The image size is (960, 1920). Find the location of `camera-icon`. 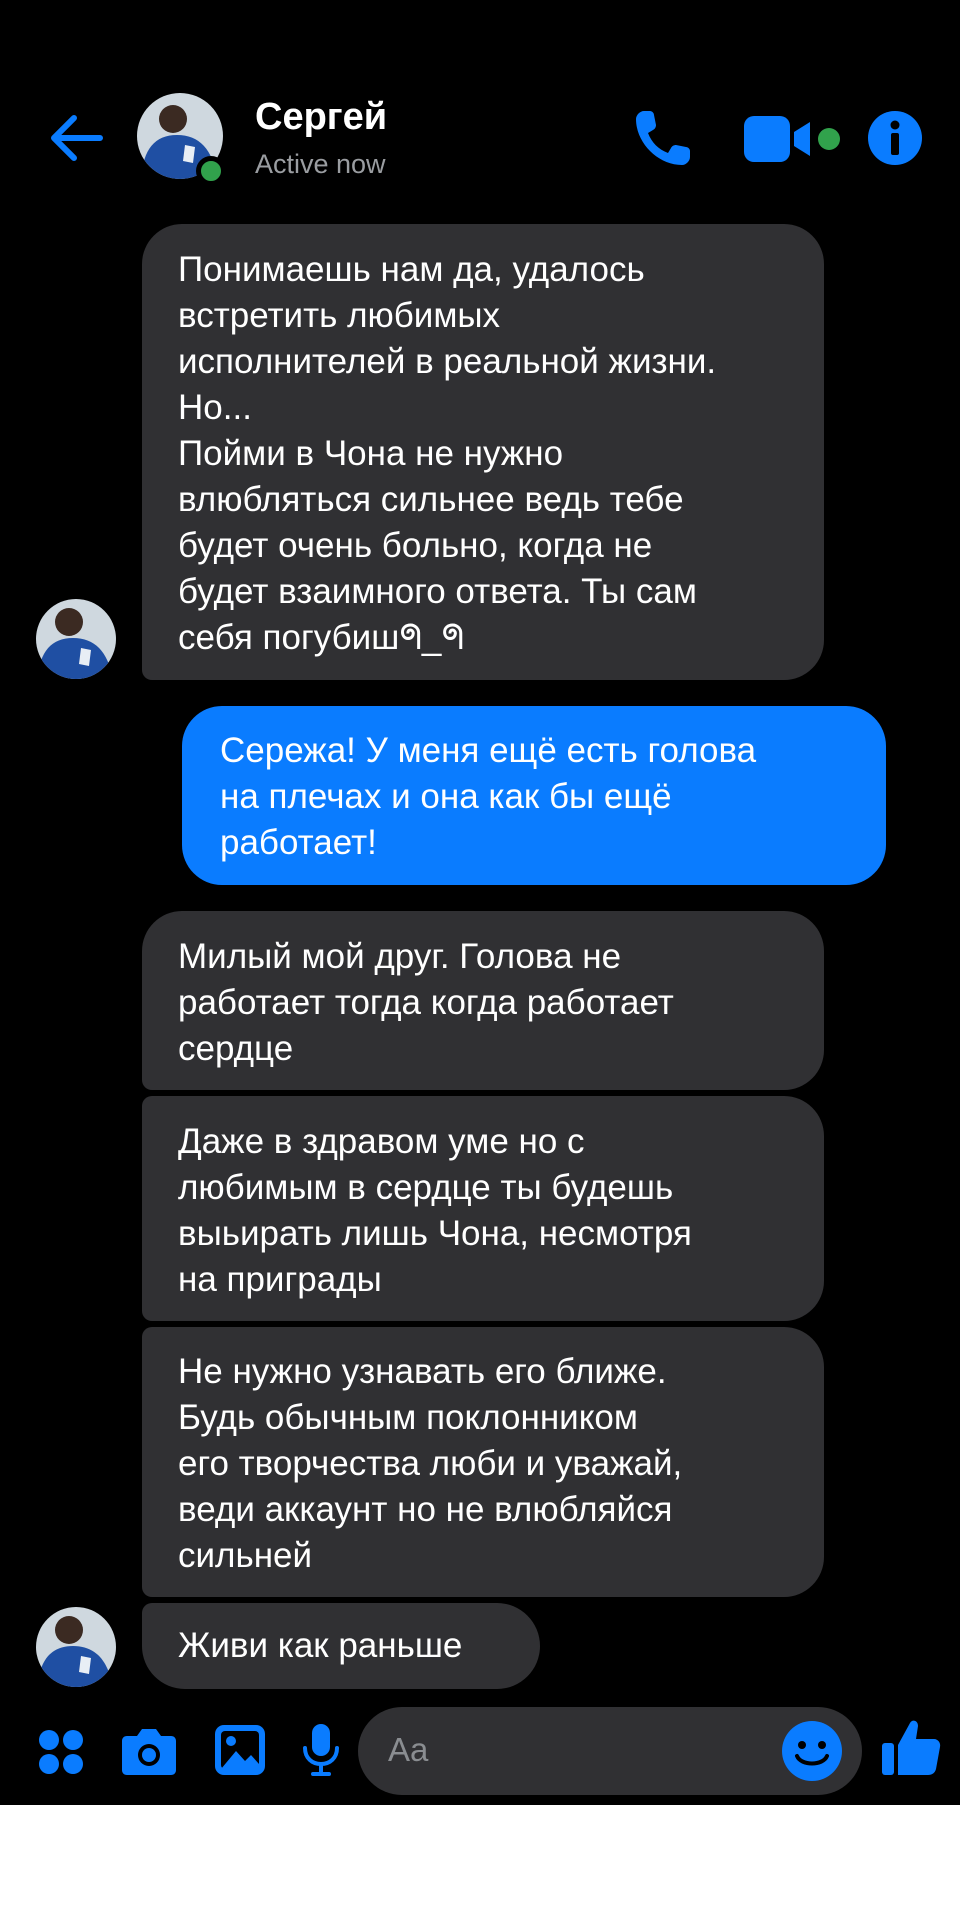

camera-icon is located at coordinates (149, 1751).